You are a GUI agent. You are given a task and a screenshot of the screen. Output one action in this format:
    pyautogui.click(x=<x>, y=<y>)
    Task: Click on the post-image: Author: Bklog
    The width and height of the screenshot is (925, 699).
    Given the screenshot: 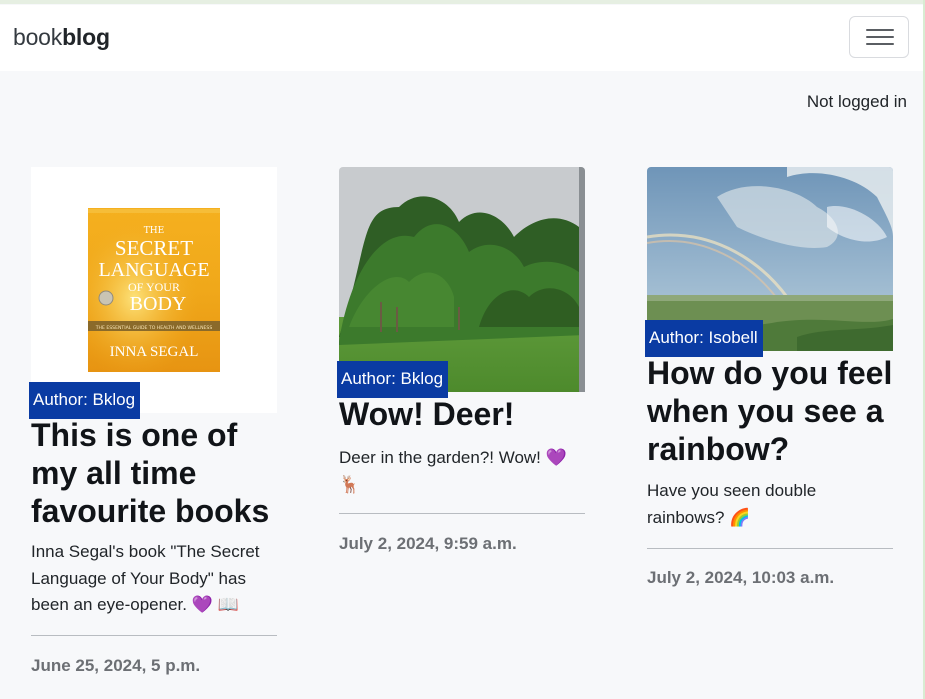 What is the action you would take?
    pyautogui.click(x=461, y=282)
    